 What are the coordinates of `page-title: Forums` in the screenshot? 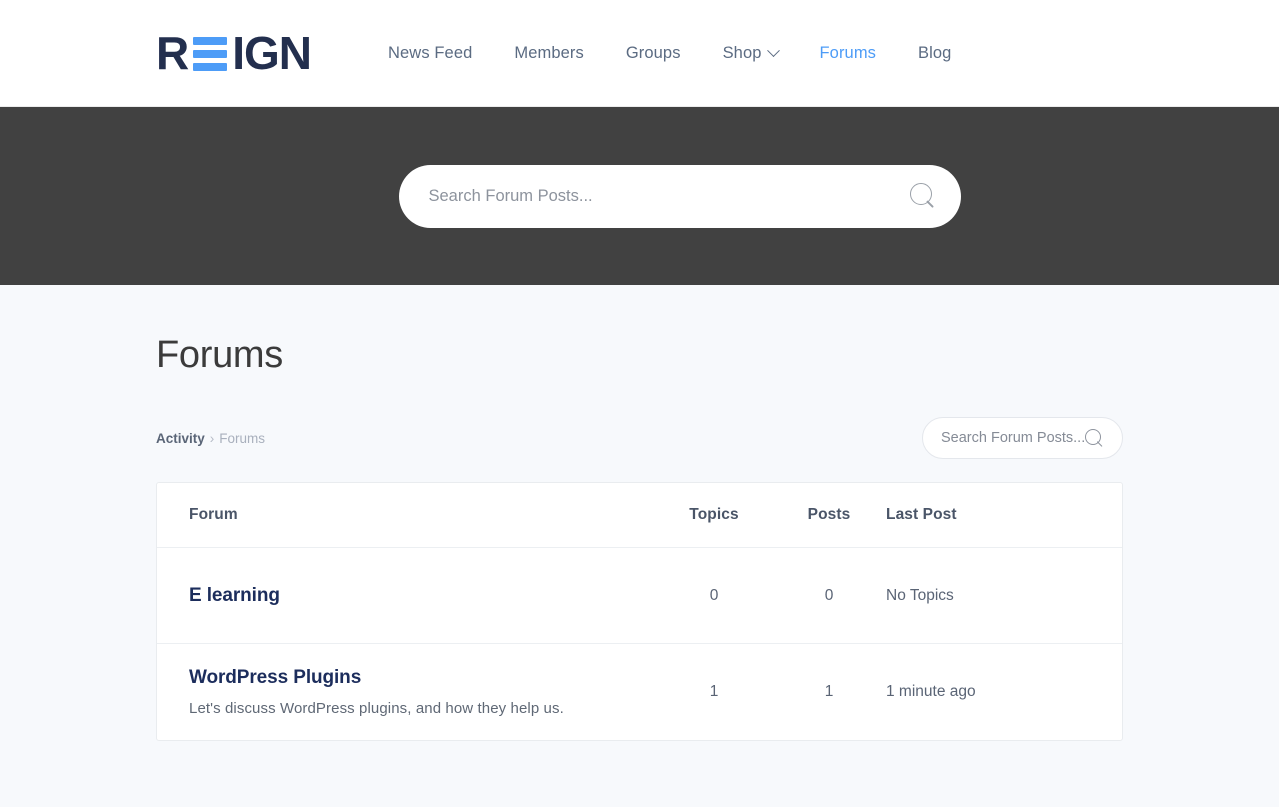 It's located at (219, 355).